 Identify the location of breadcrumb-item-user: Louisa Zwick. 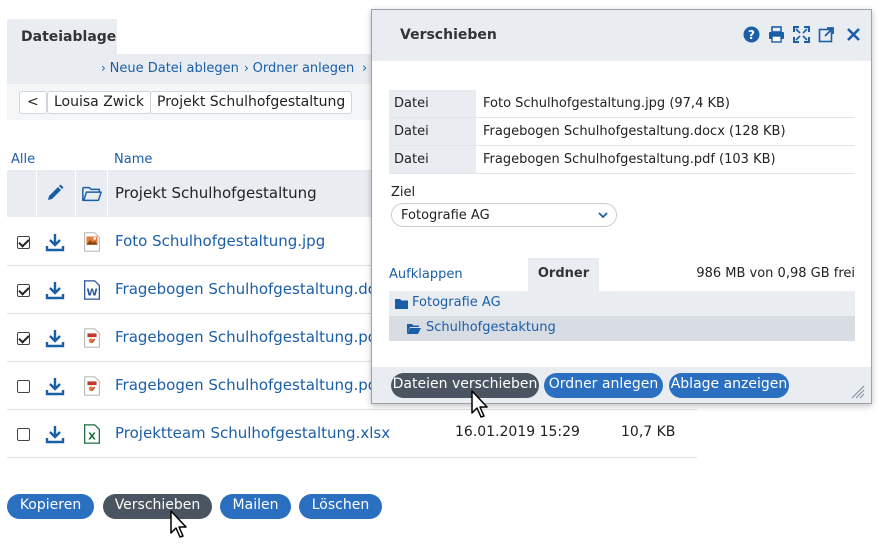
(99, 102).